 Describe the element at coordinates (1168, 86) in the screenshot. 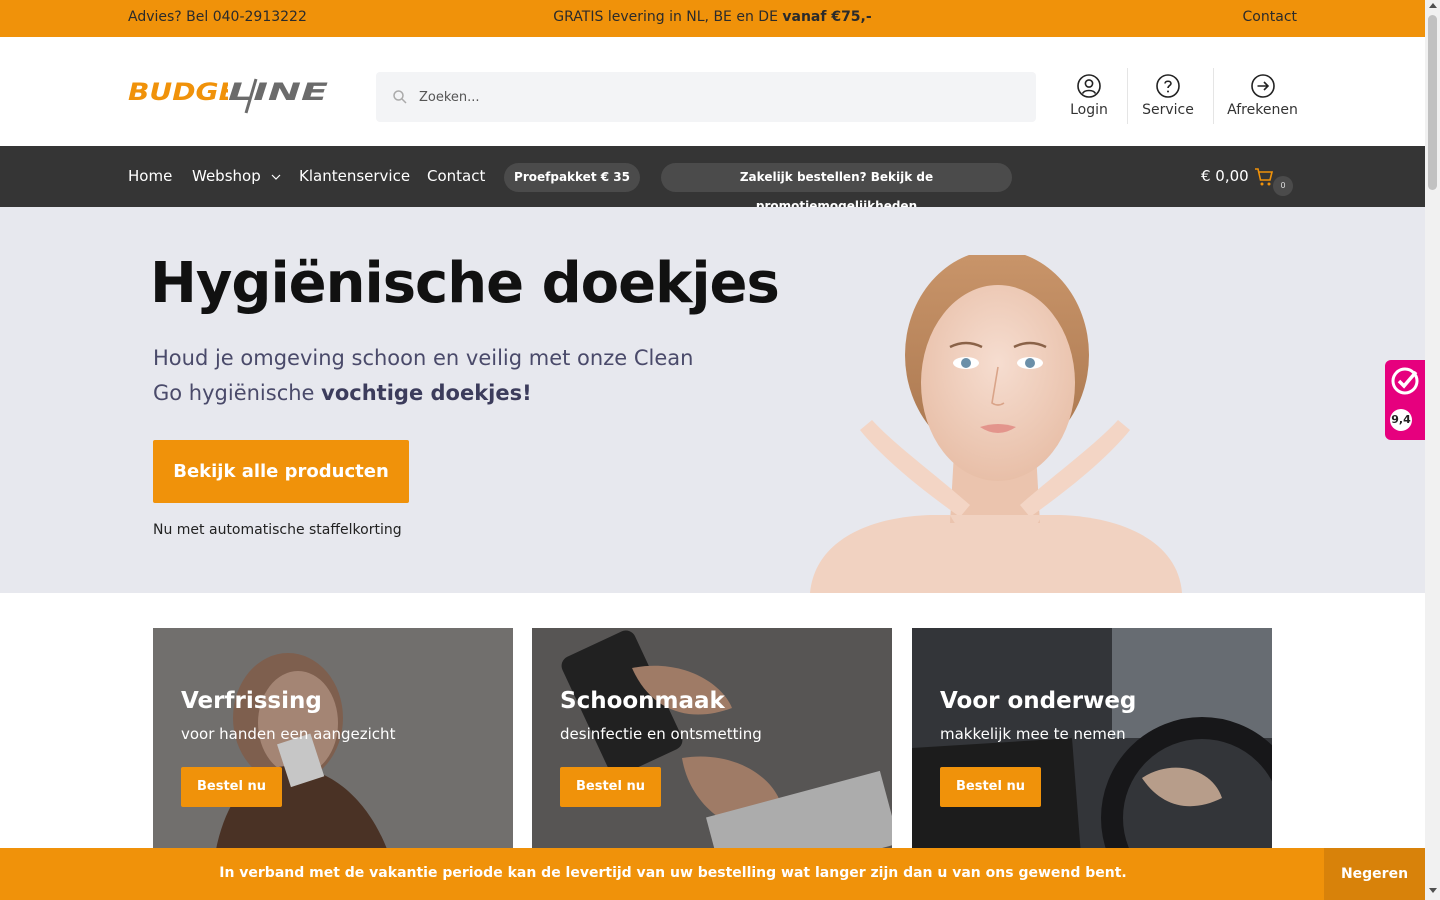

I see `help-icon` at that location.